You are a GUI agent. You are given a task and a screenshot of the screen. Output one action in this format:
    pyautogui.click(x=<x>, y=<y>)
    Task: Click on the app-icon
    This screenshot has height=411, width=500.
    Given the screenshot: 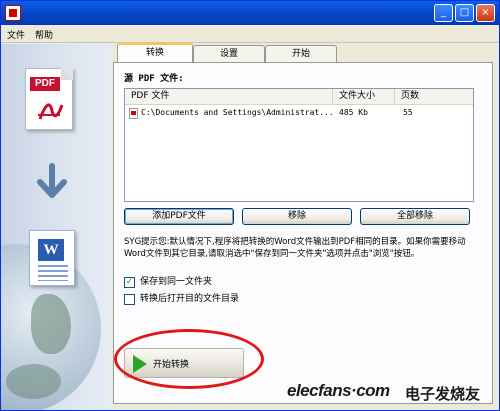 What is the action you would take?
    pyautogui.click(x=13, y=13)
    